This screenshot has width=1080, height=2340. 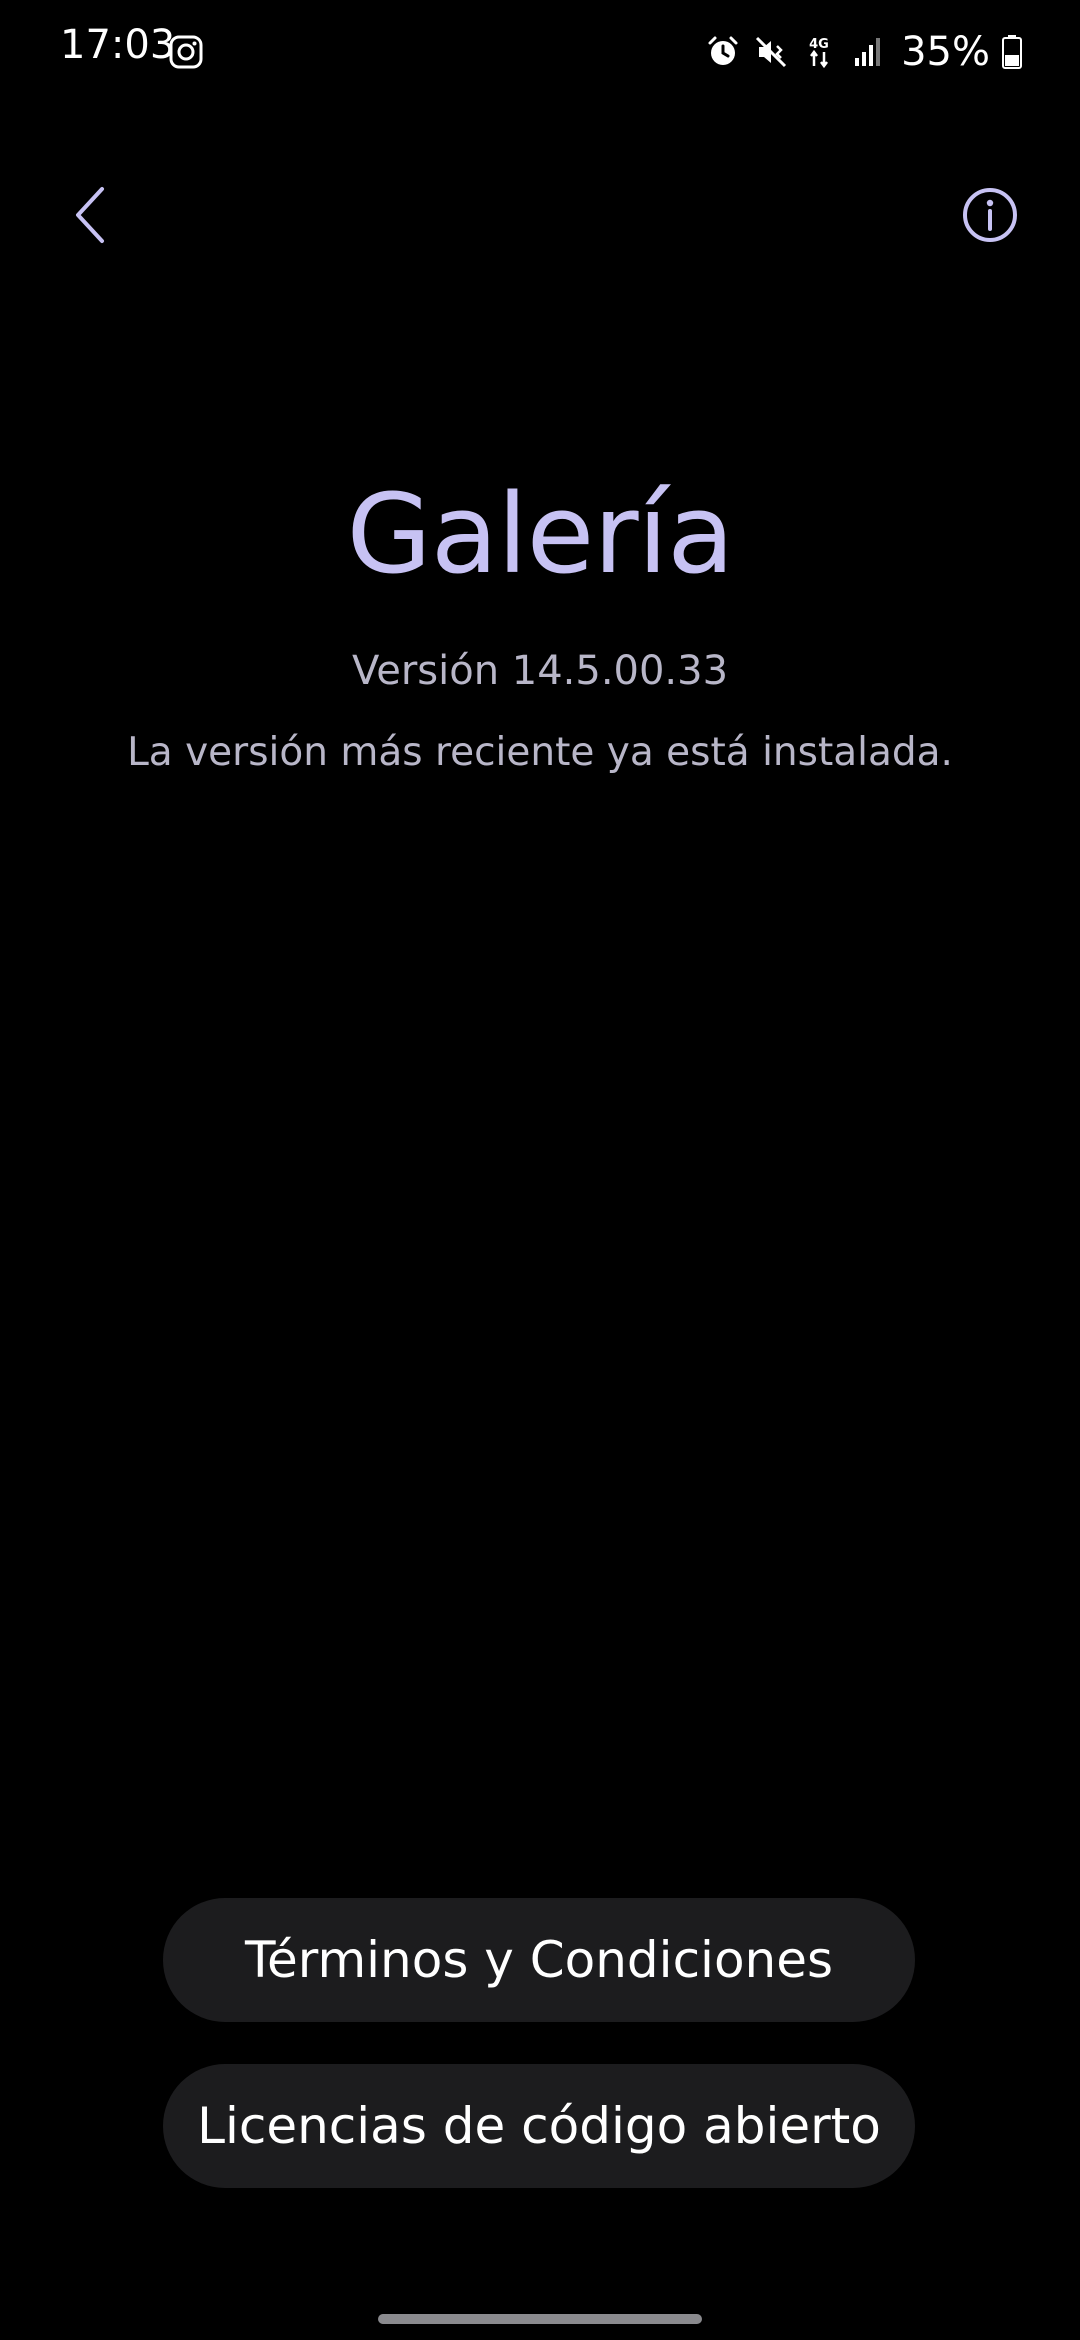 I want to click on status-icons: 4G 35%, so click(x=863, y=52).